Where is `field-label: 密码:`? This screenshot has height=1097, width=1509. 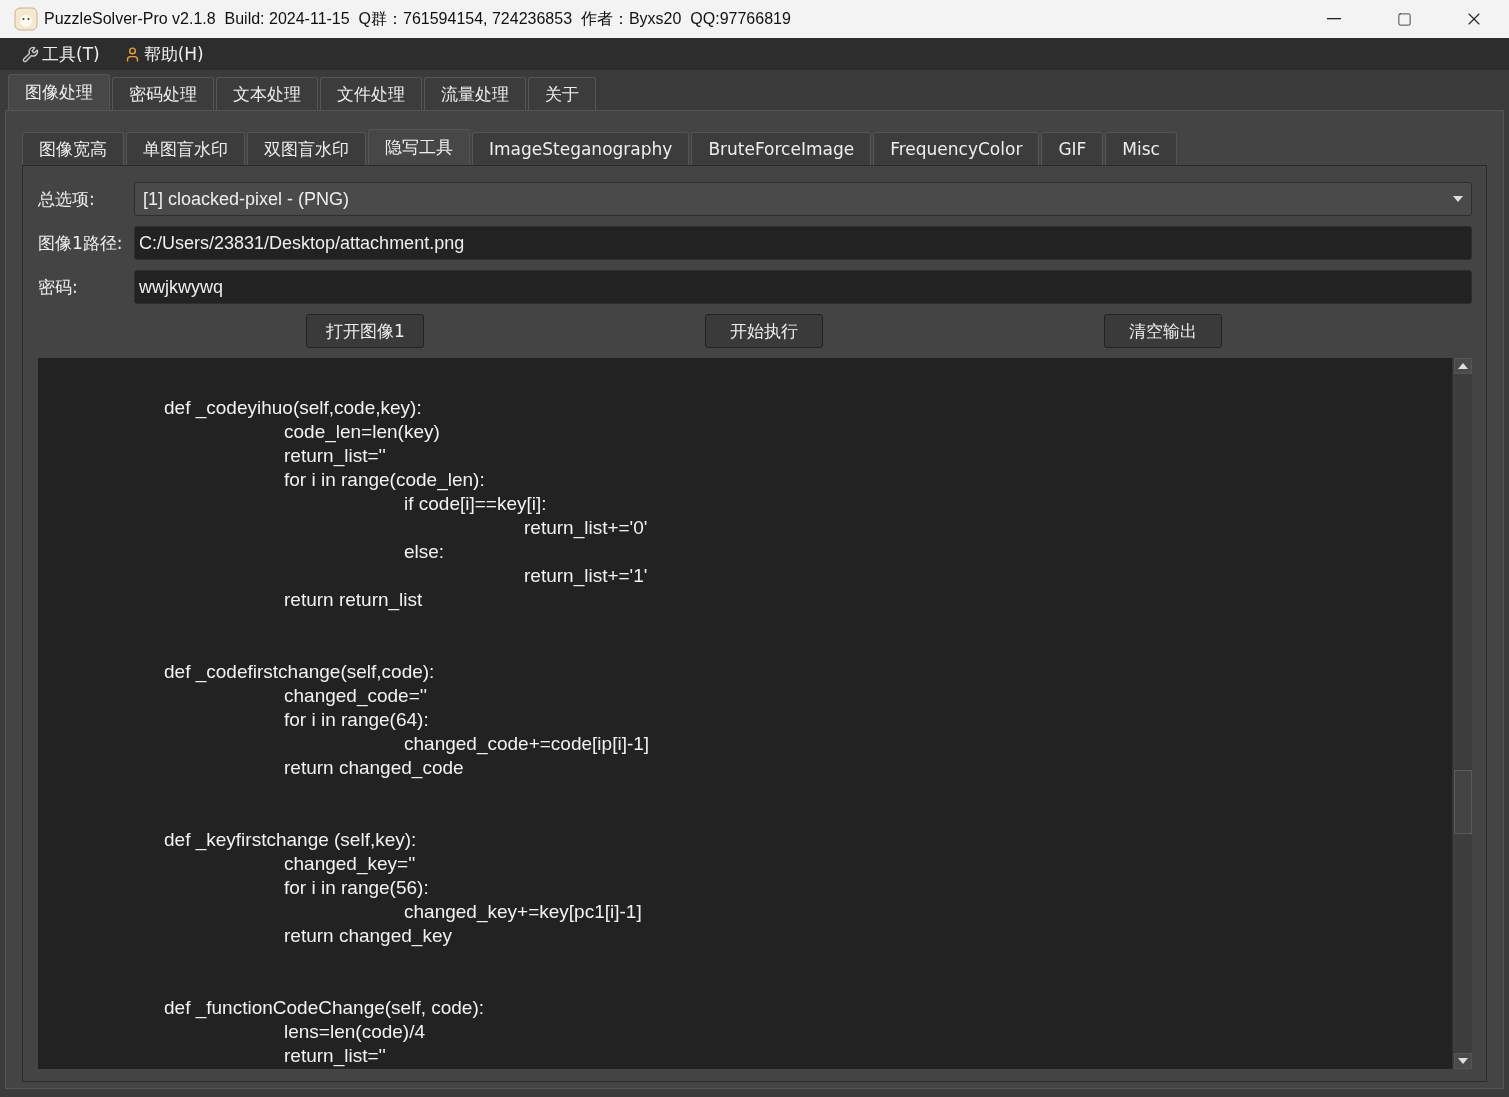
field-label: 密码: is located at coordinates (58, 287).